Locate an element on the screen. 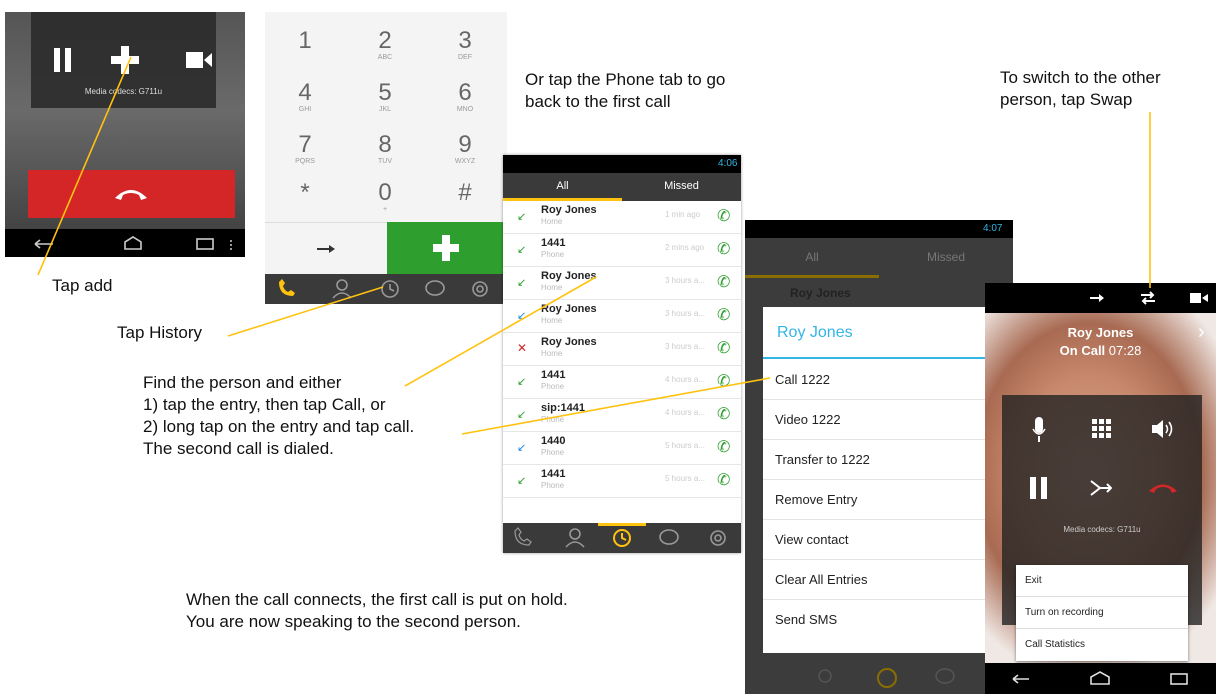 This screenshot has width=1216, height=694. key-digit: 8 is located at coordinates (385, 144).